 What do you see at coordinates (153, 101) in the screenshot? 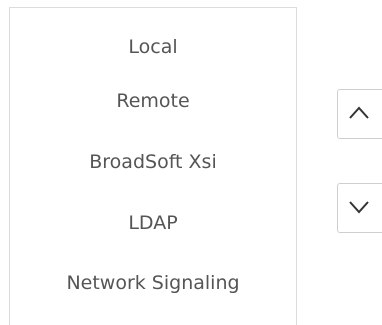
I see `list-item-remote: Remote` at bounding box center [153, 101].